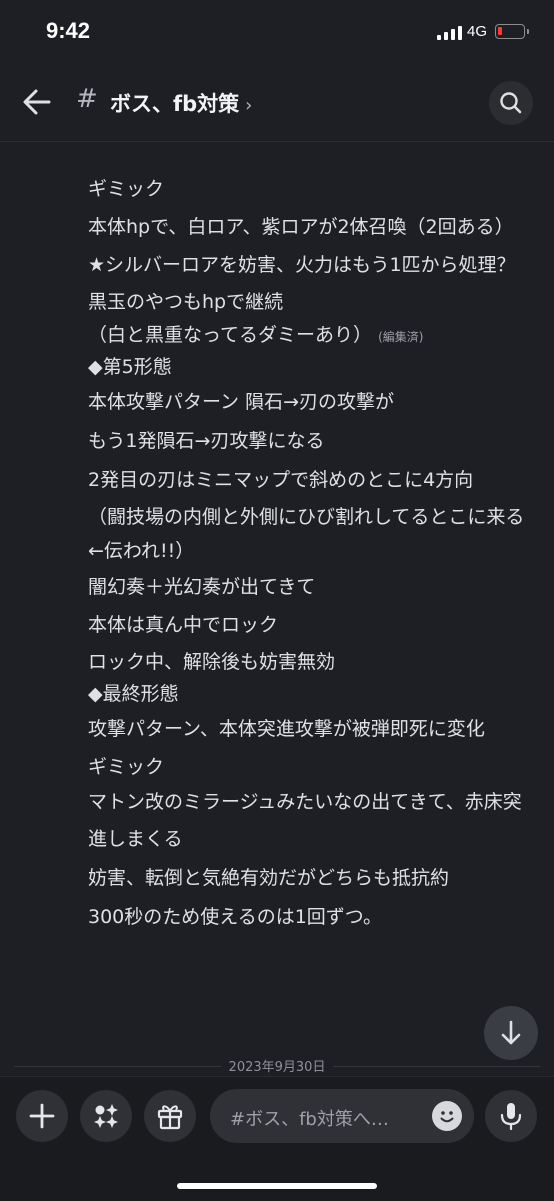 This screenshot has height=1201, width=554. I want to click on back-button, so click(37, 102).